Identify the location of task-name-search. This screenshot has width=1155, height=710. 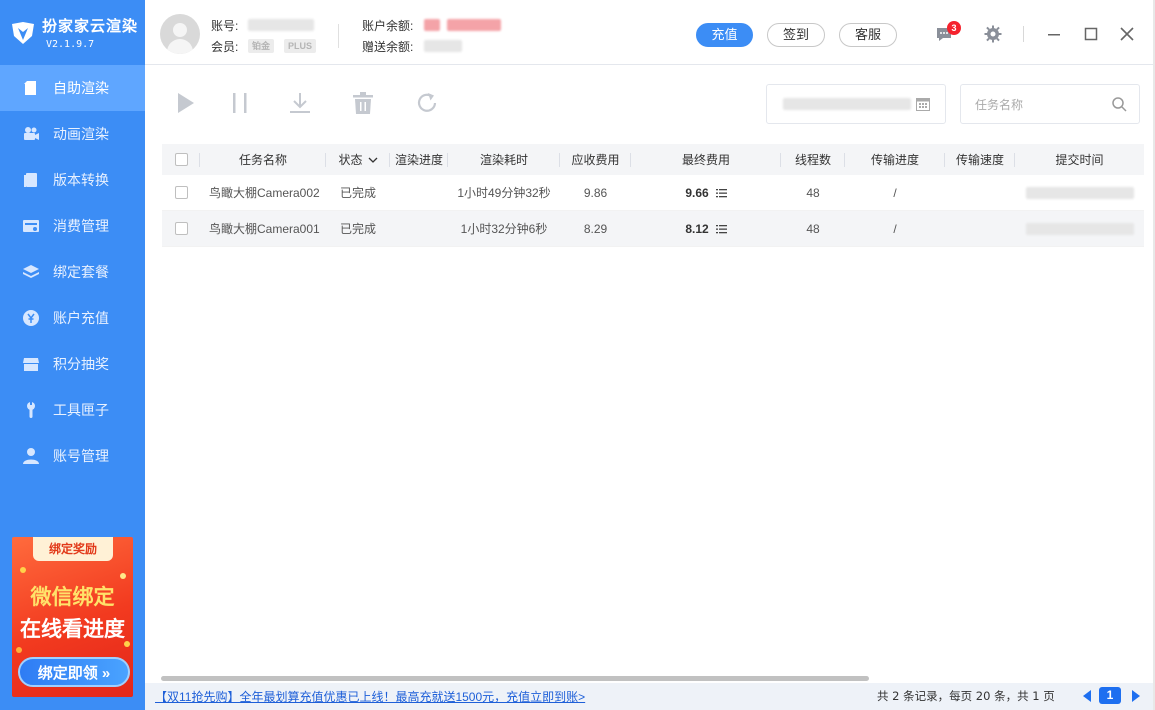
(1050, 104).